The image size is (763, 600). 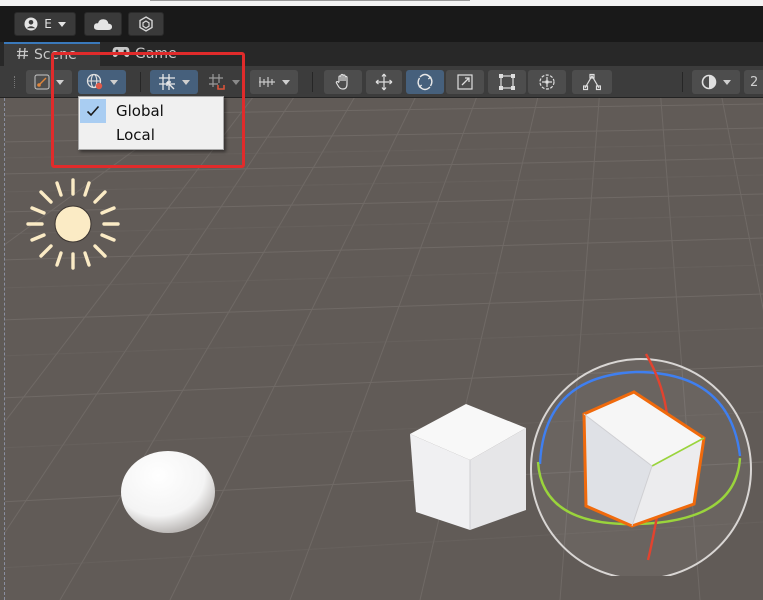 What do you see at coordinates (217, 82) in the screenshot?
I see `magnet-grid-icon` at bounding box center [217, 82].